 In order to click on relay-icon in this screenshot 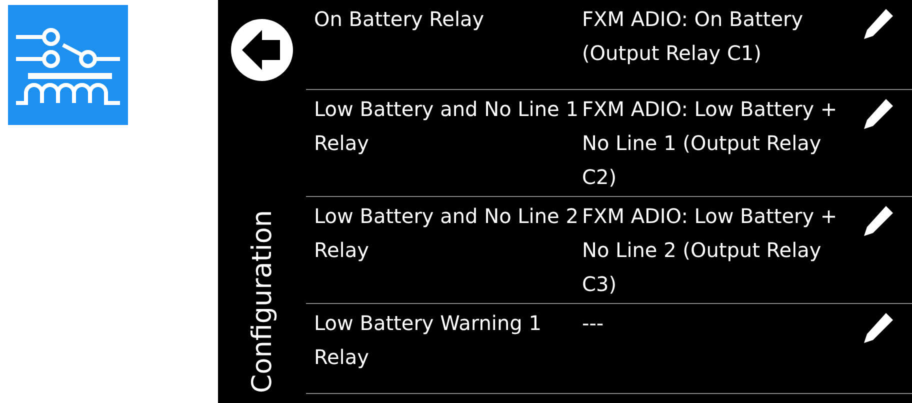, I will do `click(68, 65)`.